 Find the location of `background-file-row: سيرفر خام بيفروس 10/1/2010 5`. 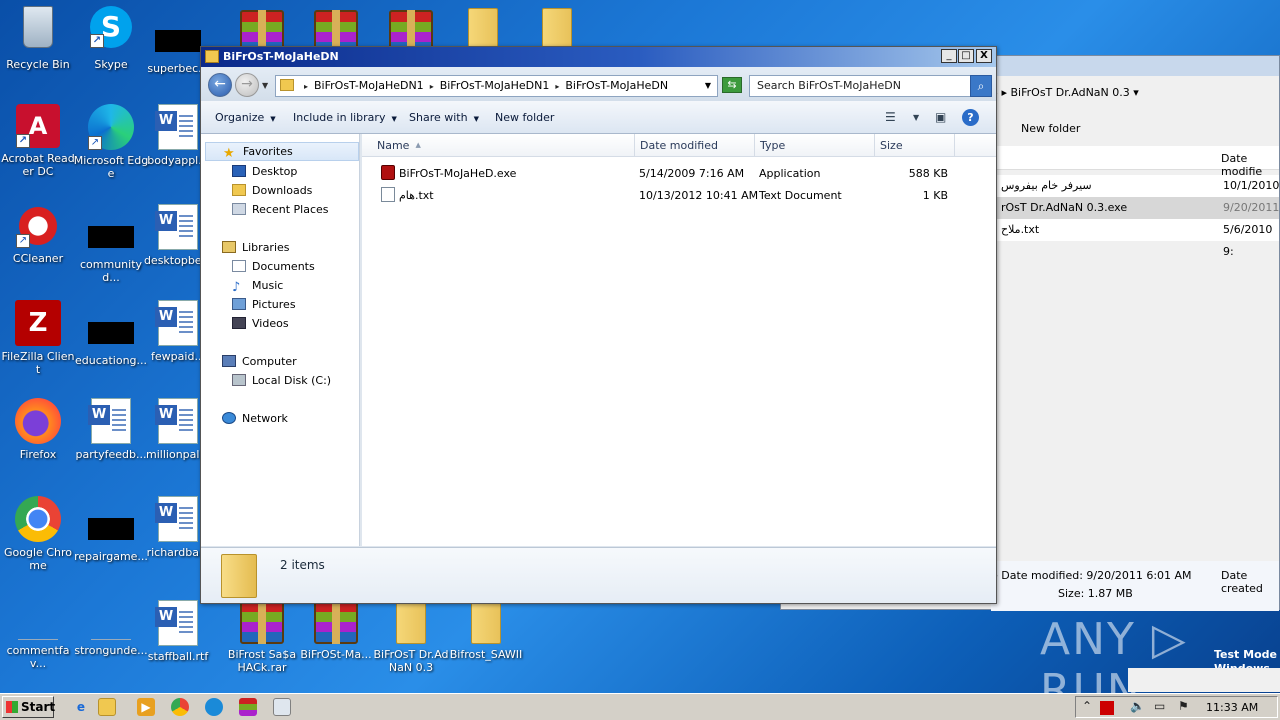

background-file-row: سيرفر خام بيفروس 10/1/2010 5 is located at coordinates (1135, 194).